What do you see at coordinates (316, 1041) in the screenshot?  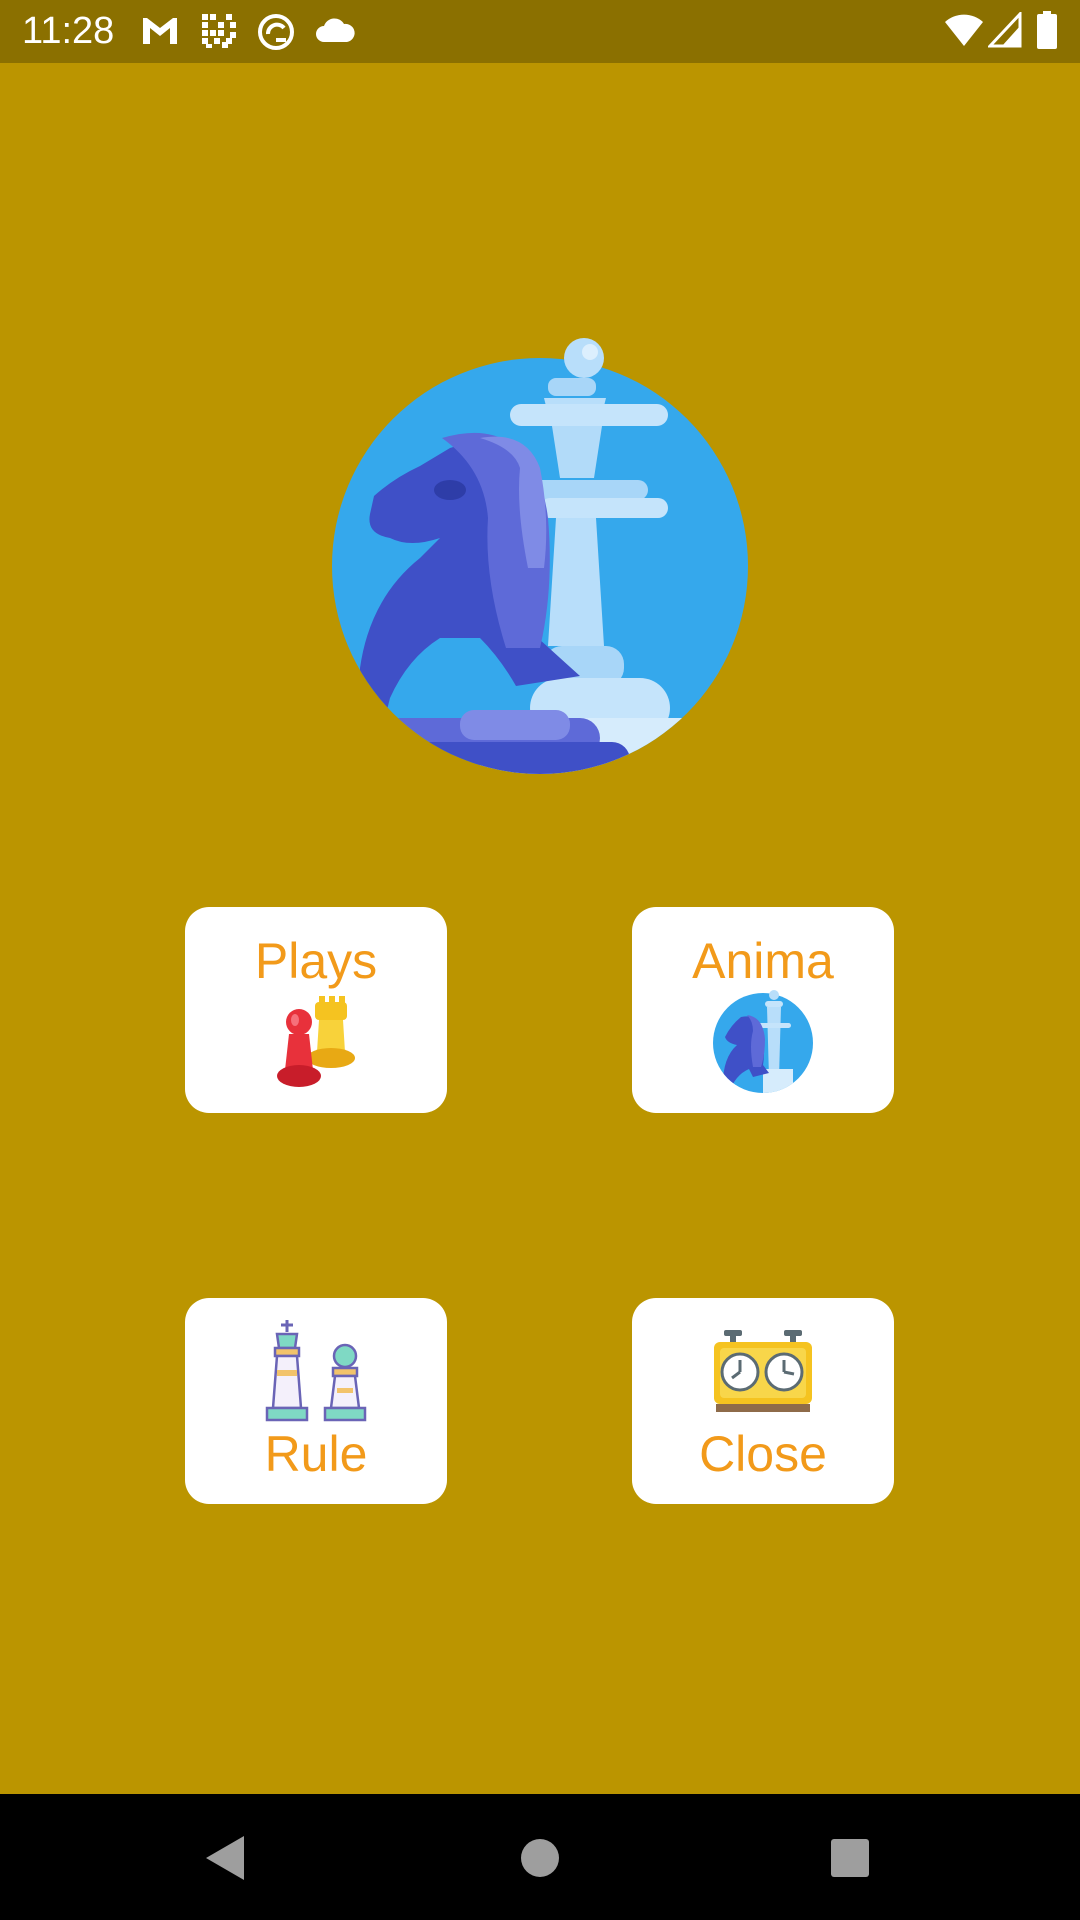 I see `pawns-icon` at bounding box center [316, 1041].